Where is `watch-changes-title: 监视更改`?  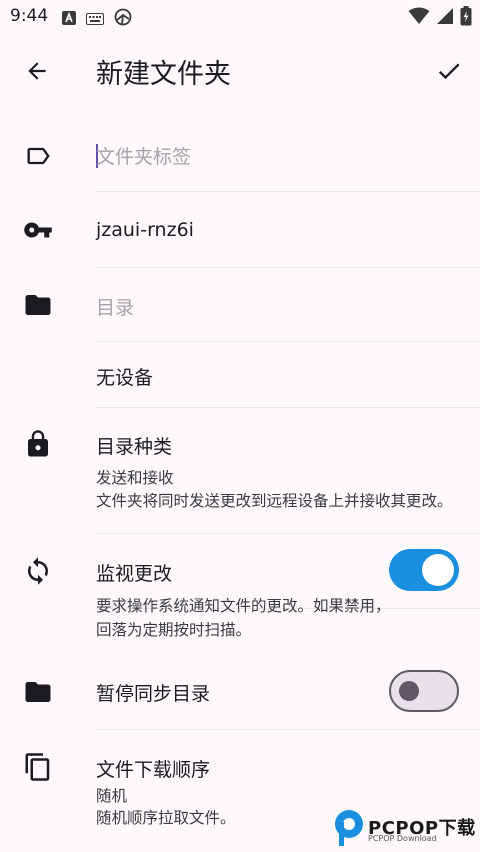
watch-changes-title: 监视更改 is located at coordinates (134, 574).